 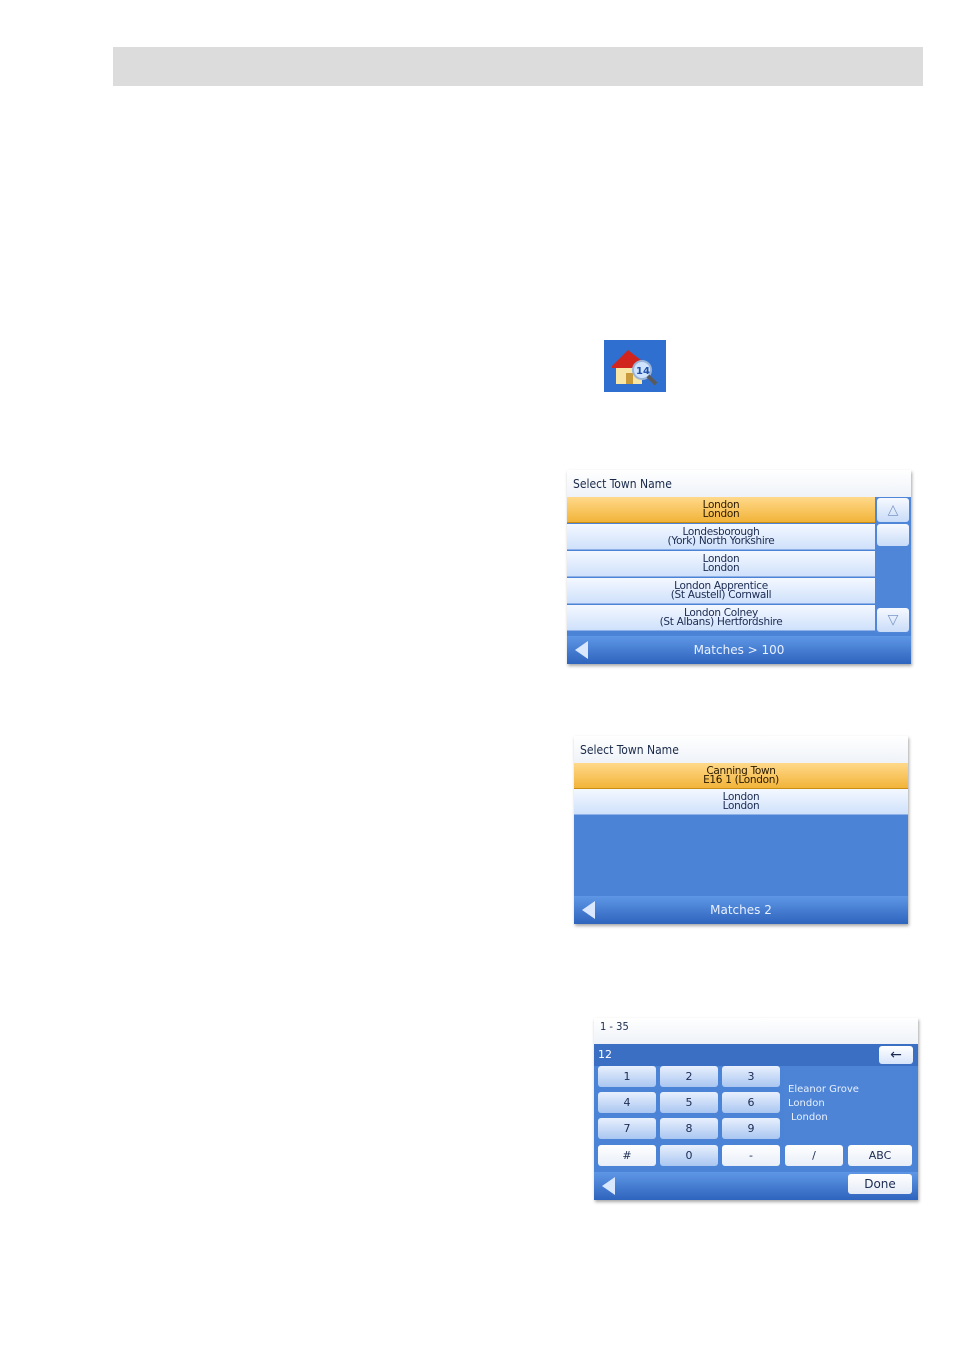 I want to click on key-2: 2, so click(x=689, y=1076).